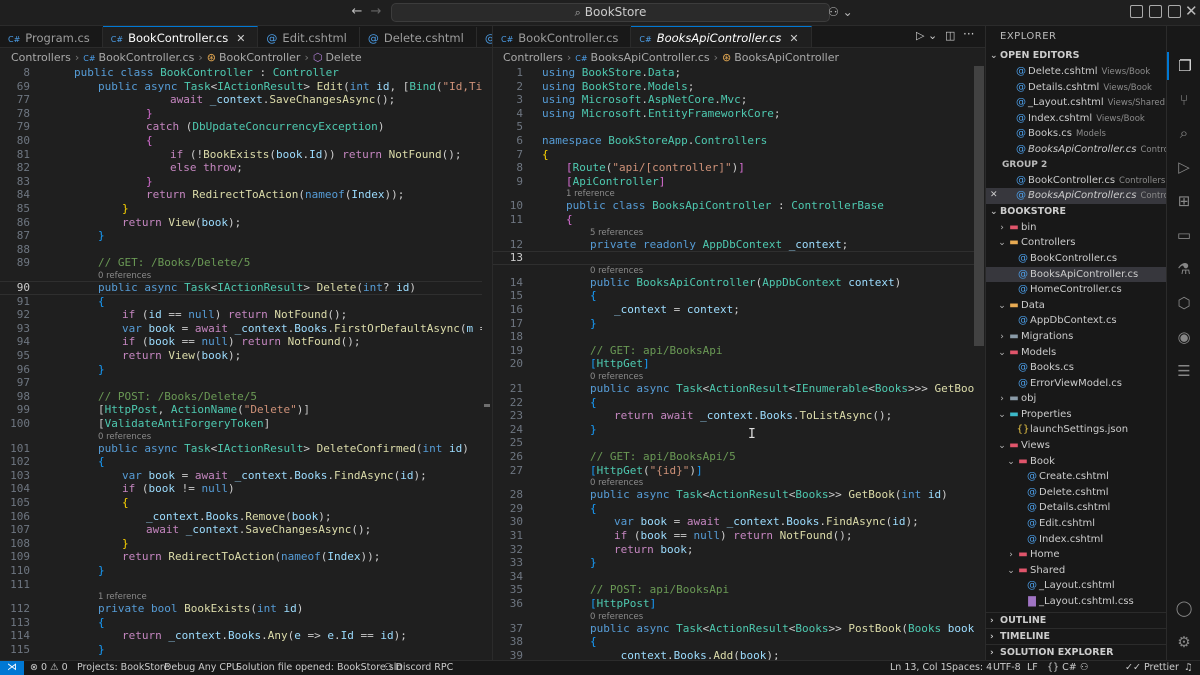  What do you see at coordinates (1076, 508) in the screenshot?
I see `tree-file: @ Details.cshtml` at bounding box center [1076, 508].